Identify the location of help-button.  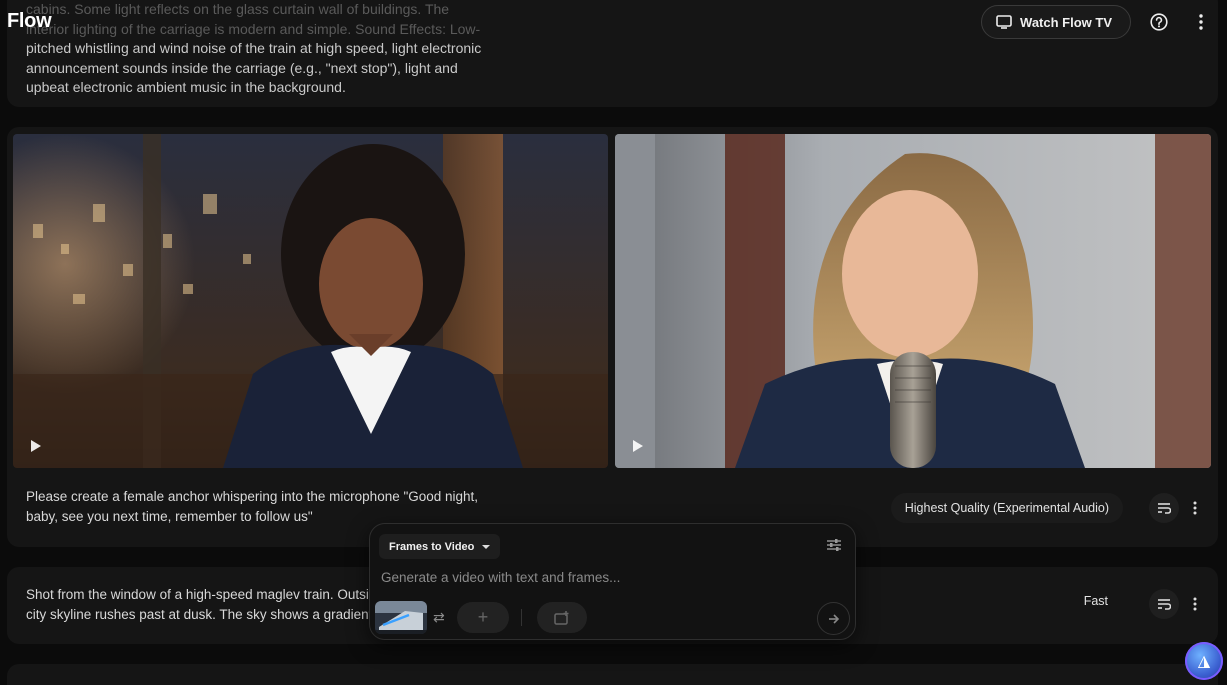
(1159, 22).